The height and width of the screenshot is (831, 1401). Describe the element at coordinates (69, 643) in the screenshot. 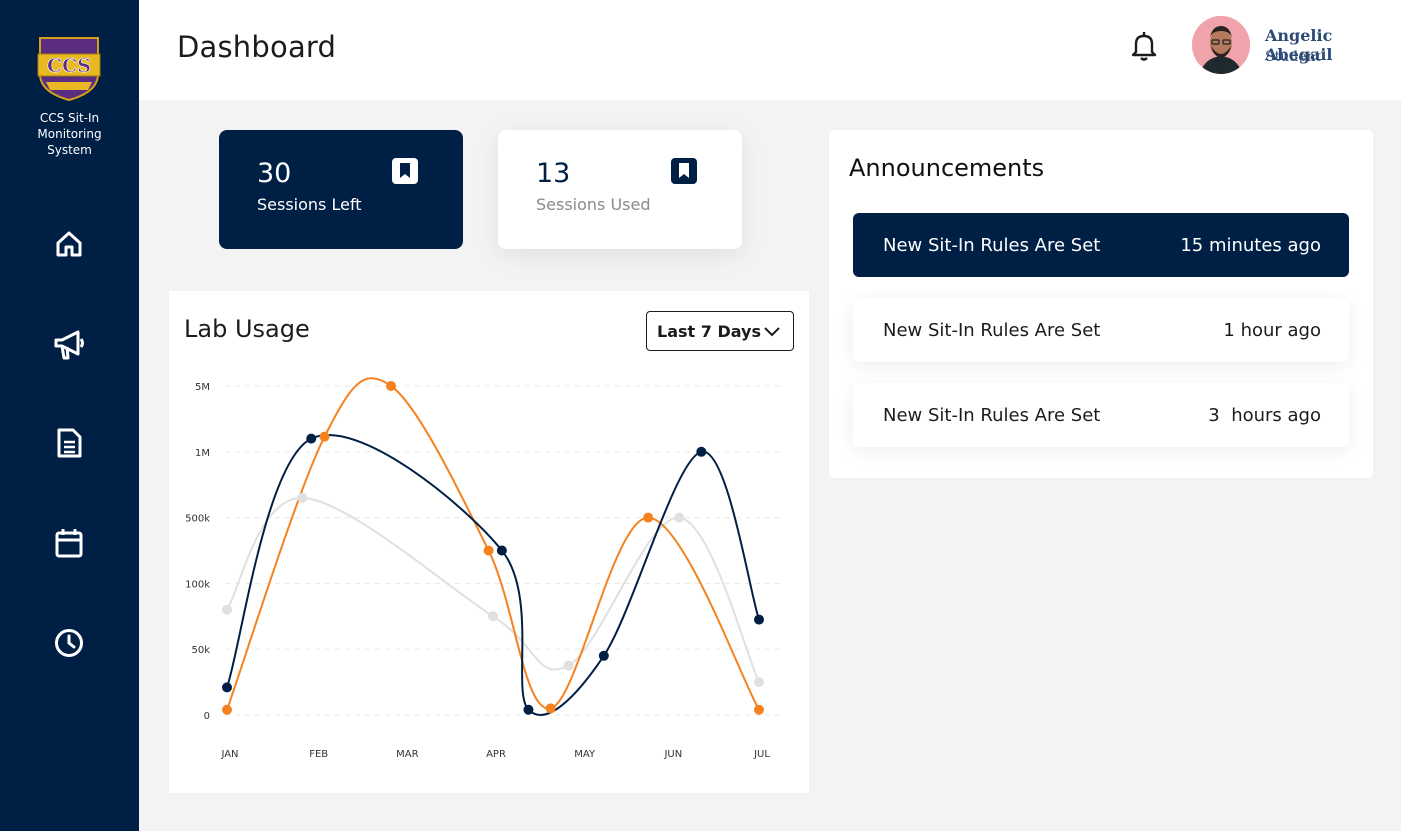

I see `nav-clock-icon` at that location.